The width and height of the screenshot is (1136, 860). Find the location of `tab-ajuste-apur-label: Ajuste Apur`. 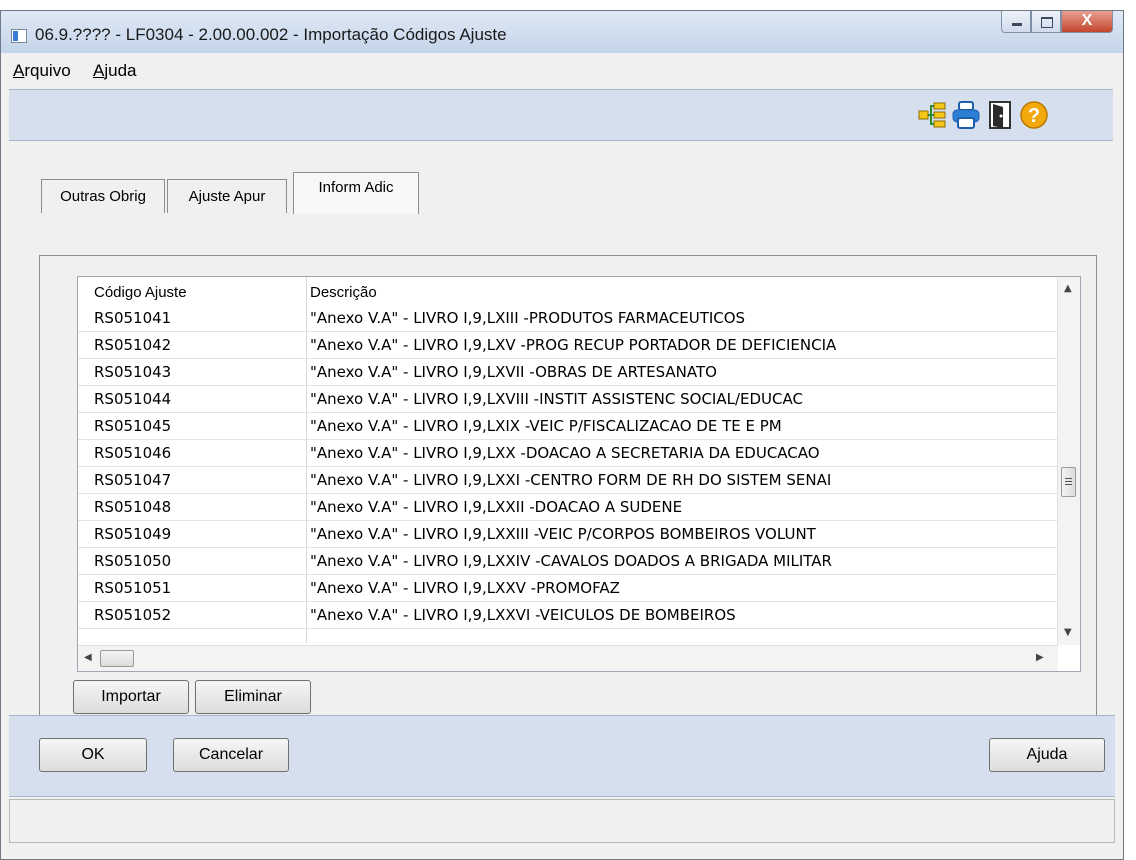

tab-ajuste-apur-label: Ajuste Apur is located at coordinates (227, 196).